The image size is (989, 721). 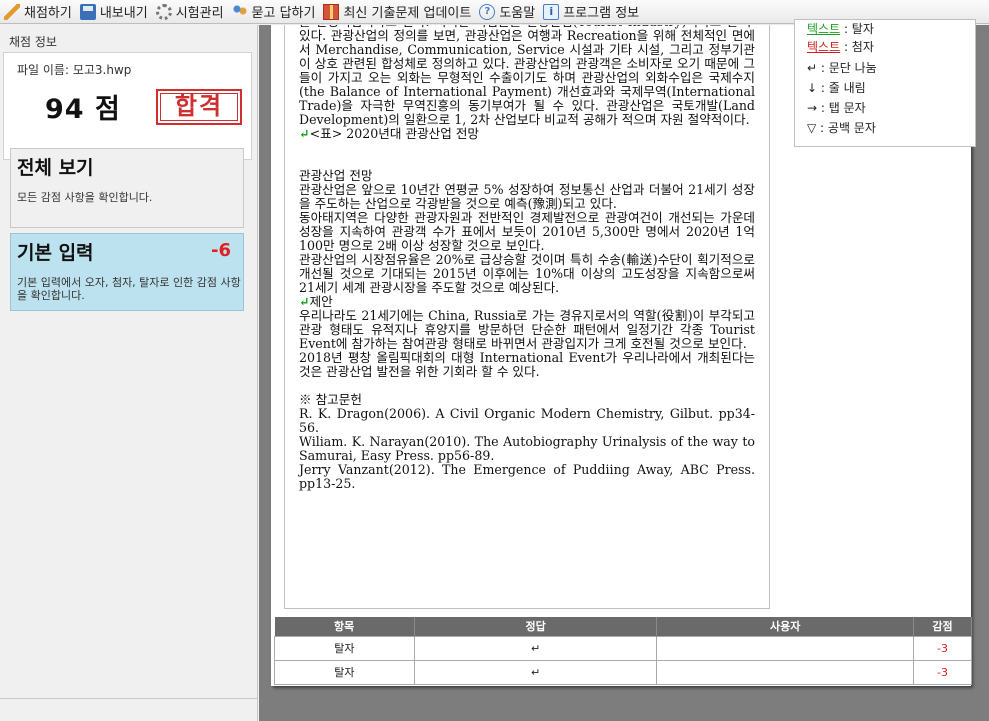 I want to click on line-break-icon: ↓, so click(x=812, y=88).